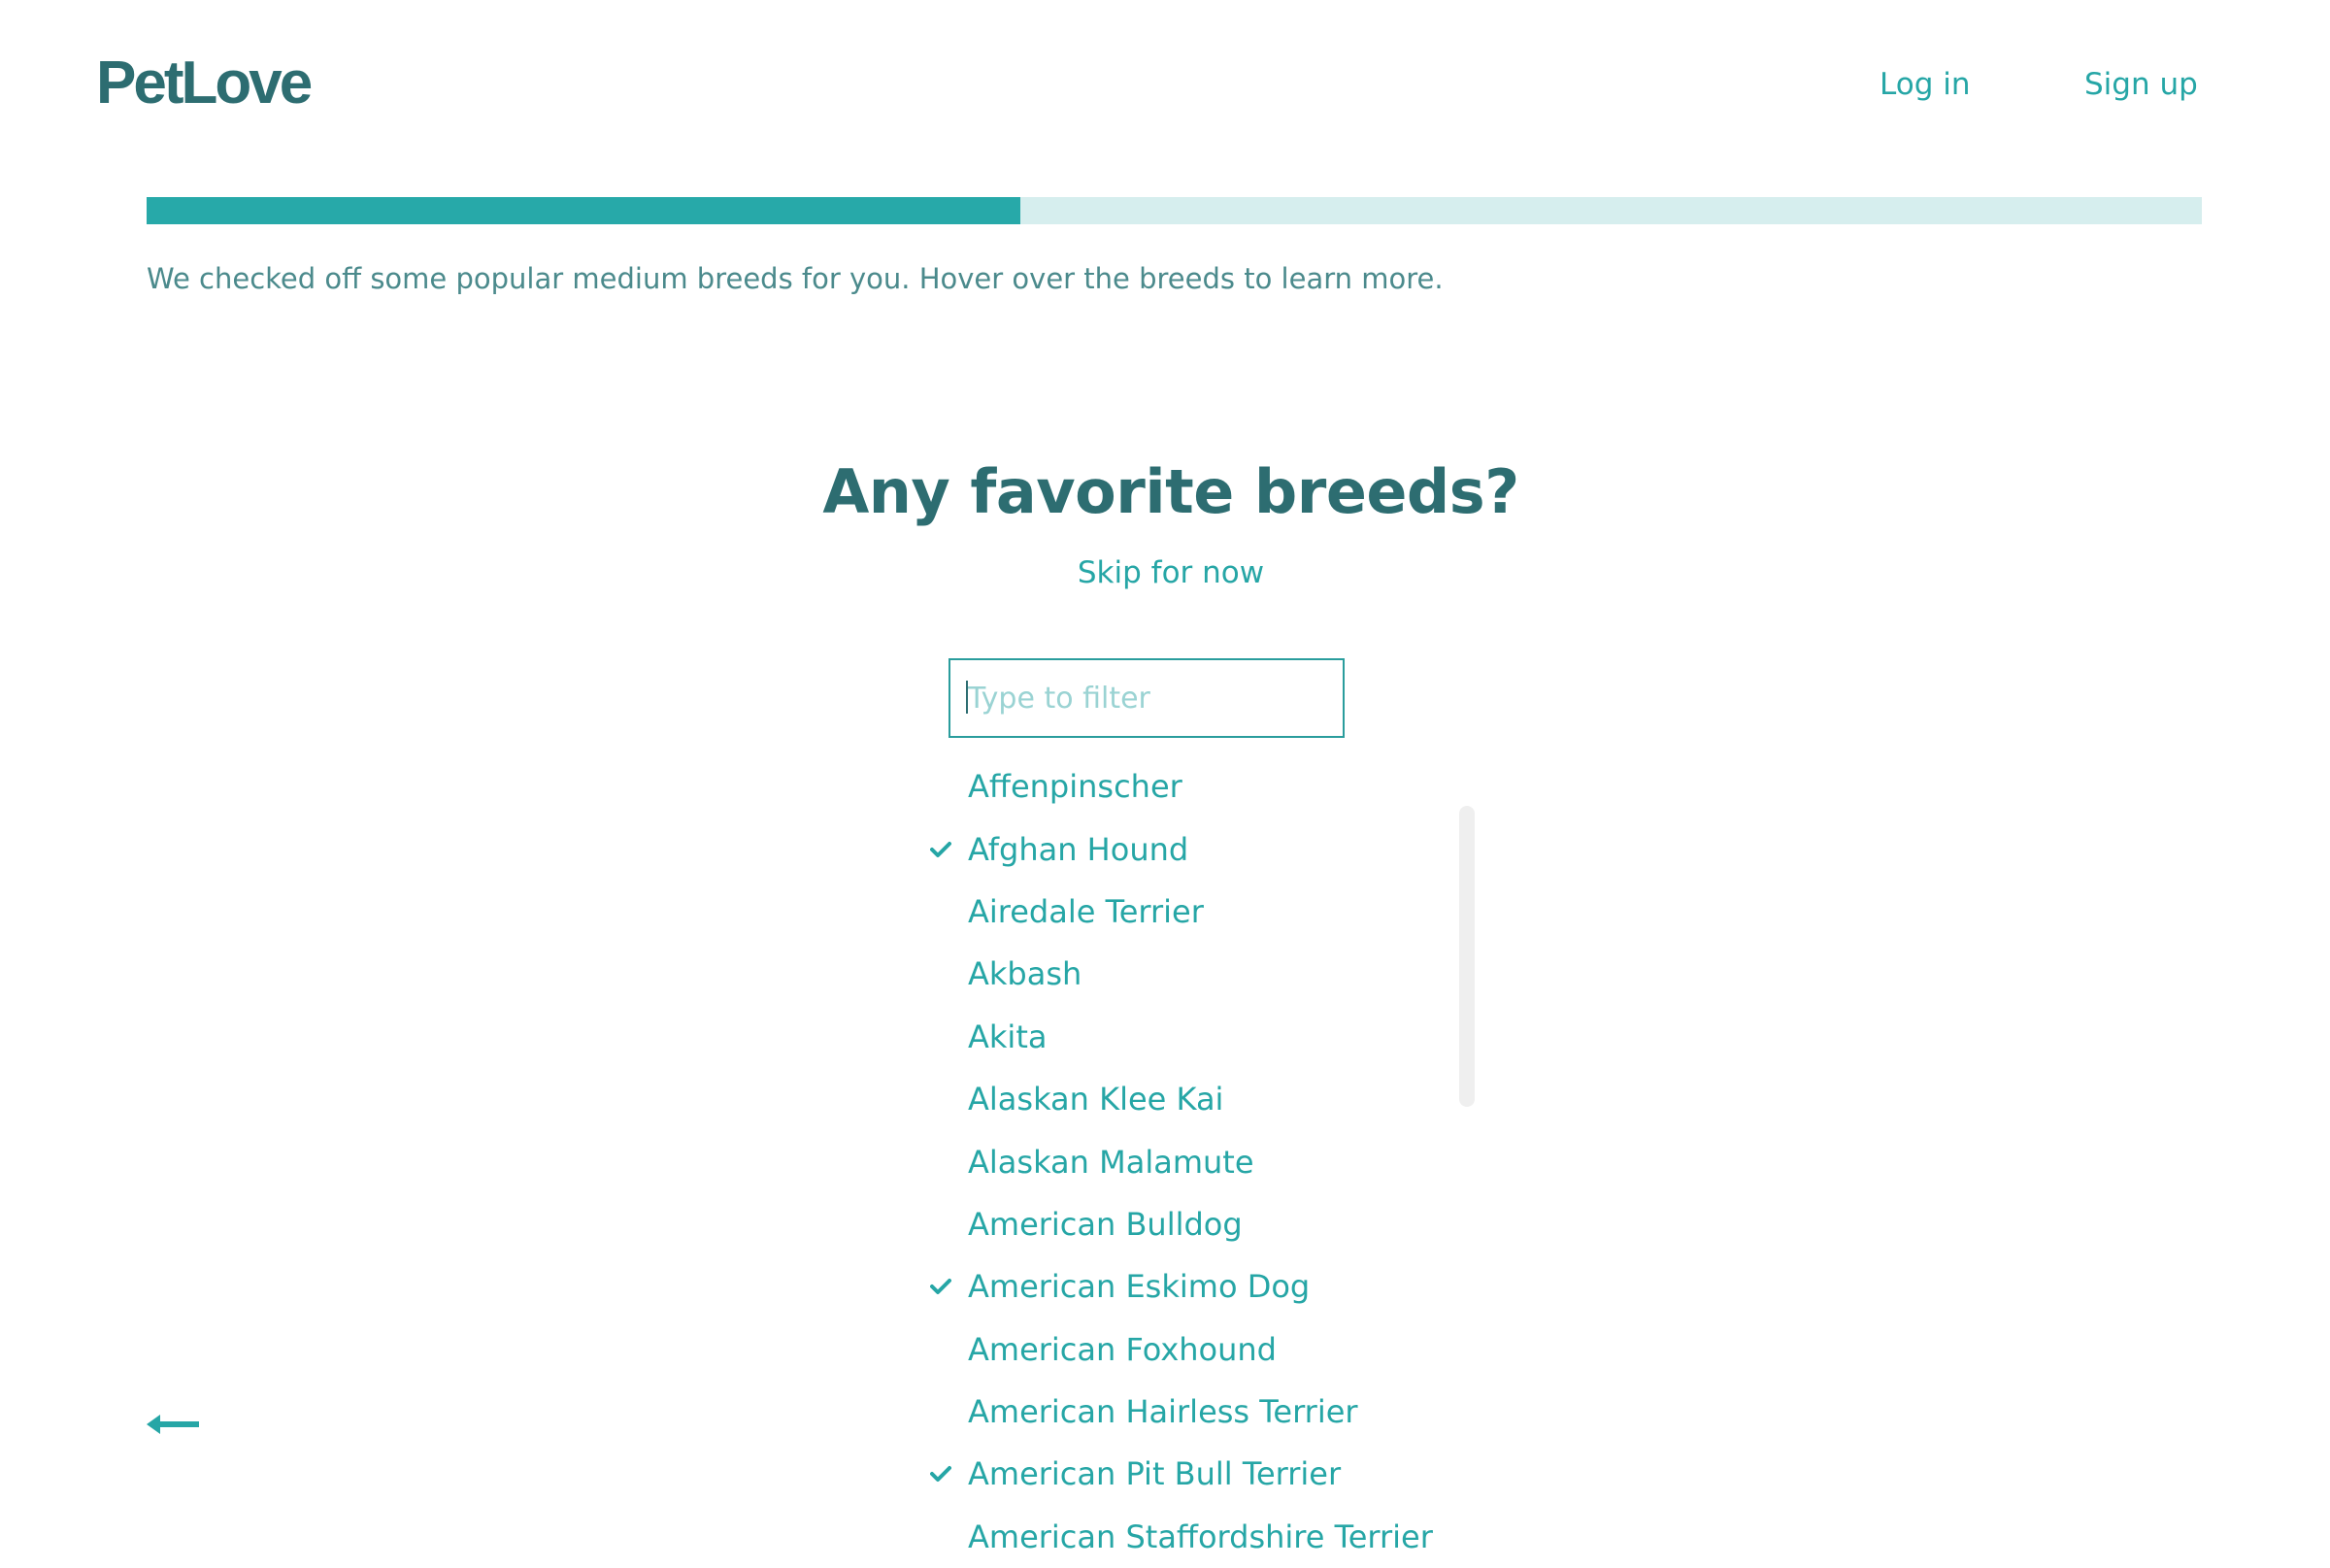  I want to click on skip-for-now-link: Skip for now, so click(1171, 572).